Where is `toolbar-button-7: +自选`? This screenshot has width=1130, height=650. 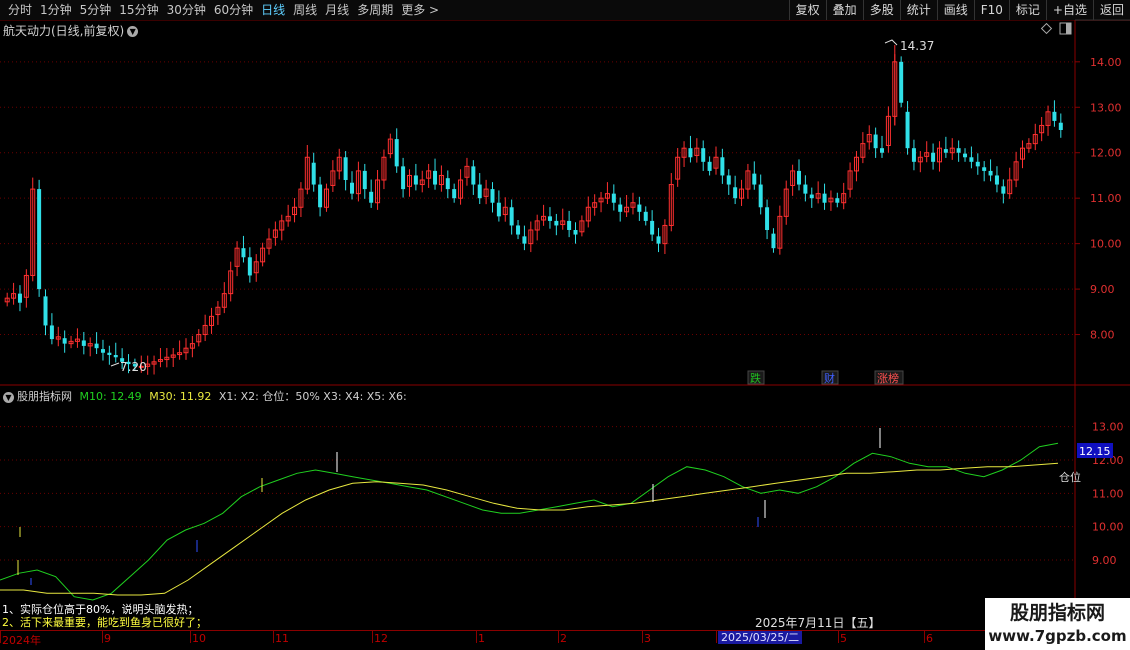
toolbar-button-7: +自选 is located at coordinates (1069, 10).